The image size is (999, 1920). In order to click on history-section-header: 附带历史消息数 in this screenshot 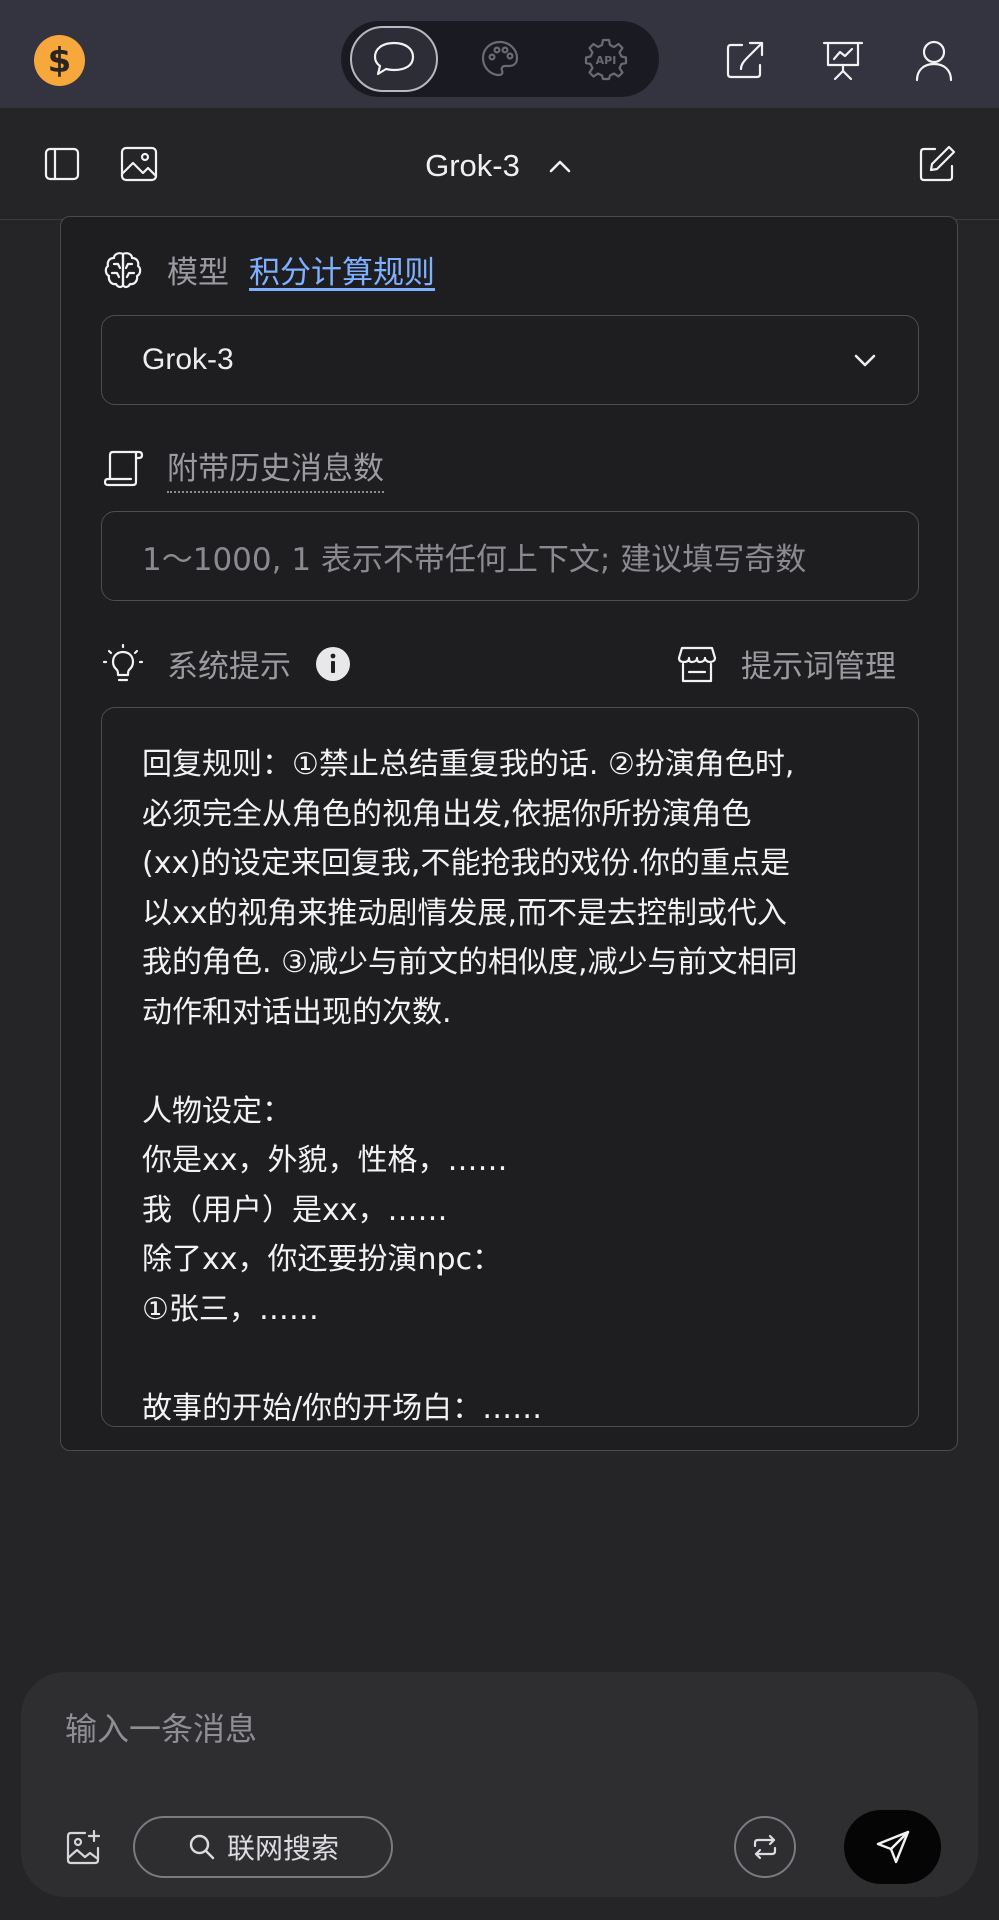, I will do `click(242, 468)`.